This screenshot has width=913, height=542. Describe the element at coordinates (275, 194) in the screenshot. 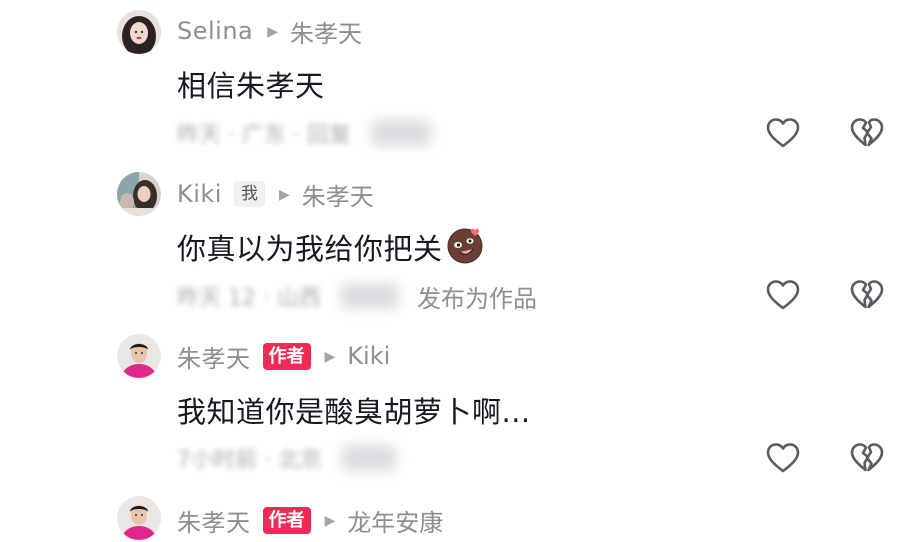

I see `comment-meta: Kiki 我 ▶ 朱孝天` at that location.